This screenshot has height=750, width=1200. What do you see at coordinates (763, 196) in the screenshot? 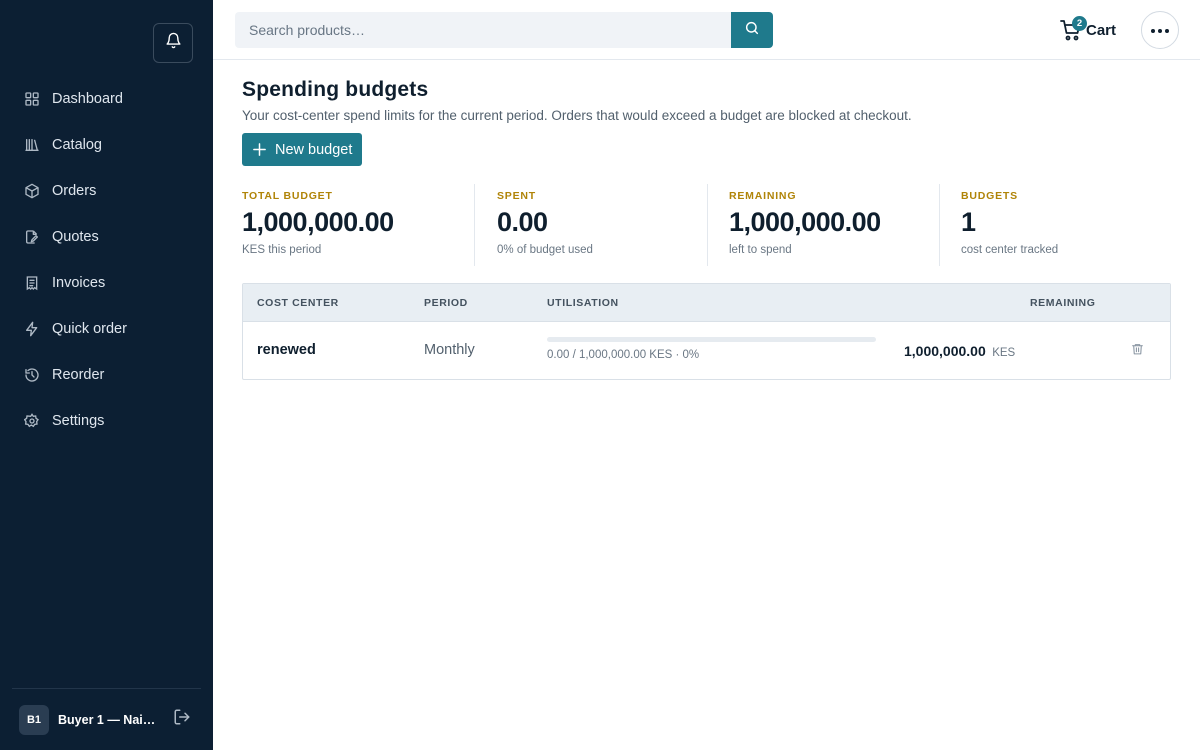
I see `stat-label: REMAINING` at bounding box center [763, 196].